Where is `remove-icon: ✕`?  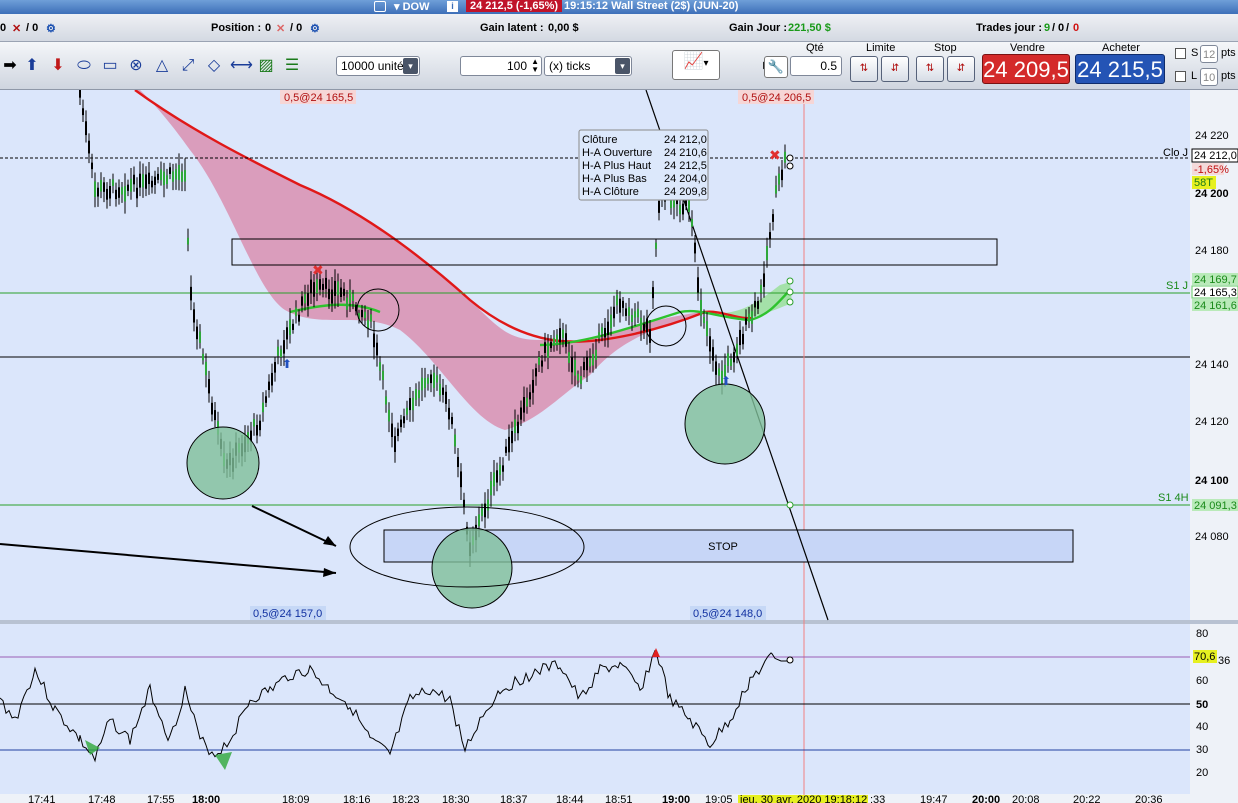
remove-icon: ✕ is located at coordinates (16, 28).